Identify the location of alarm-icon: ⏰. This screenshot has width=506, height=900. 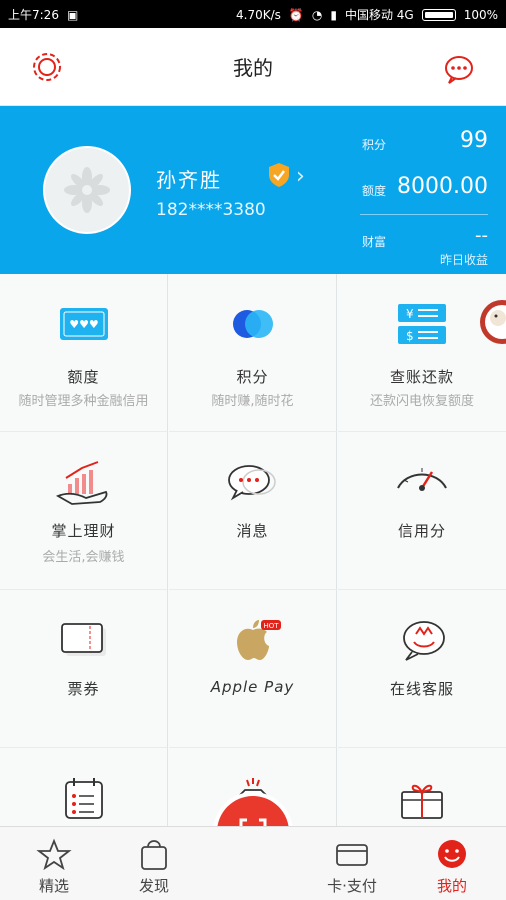
(296, 14).